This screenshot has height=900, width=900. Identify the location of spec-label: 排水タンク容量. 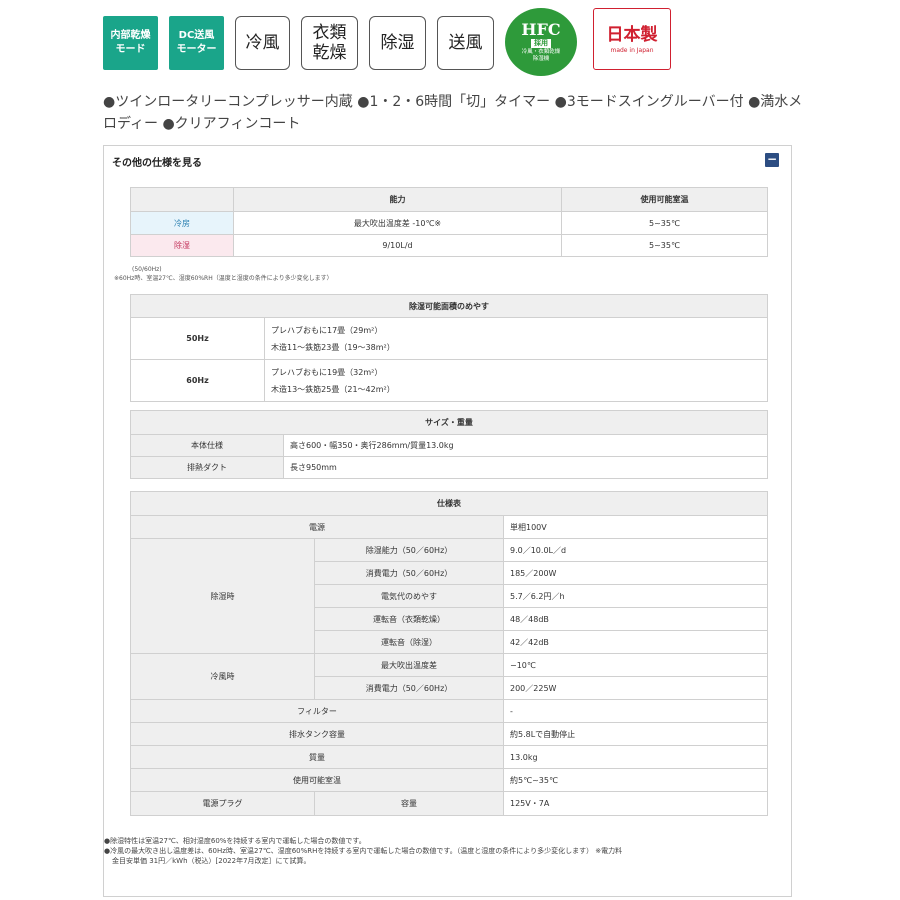
(317, 734).